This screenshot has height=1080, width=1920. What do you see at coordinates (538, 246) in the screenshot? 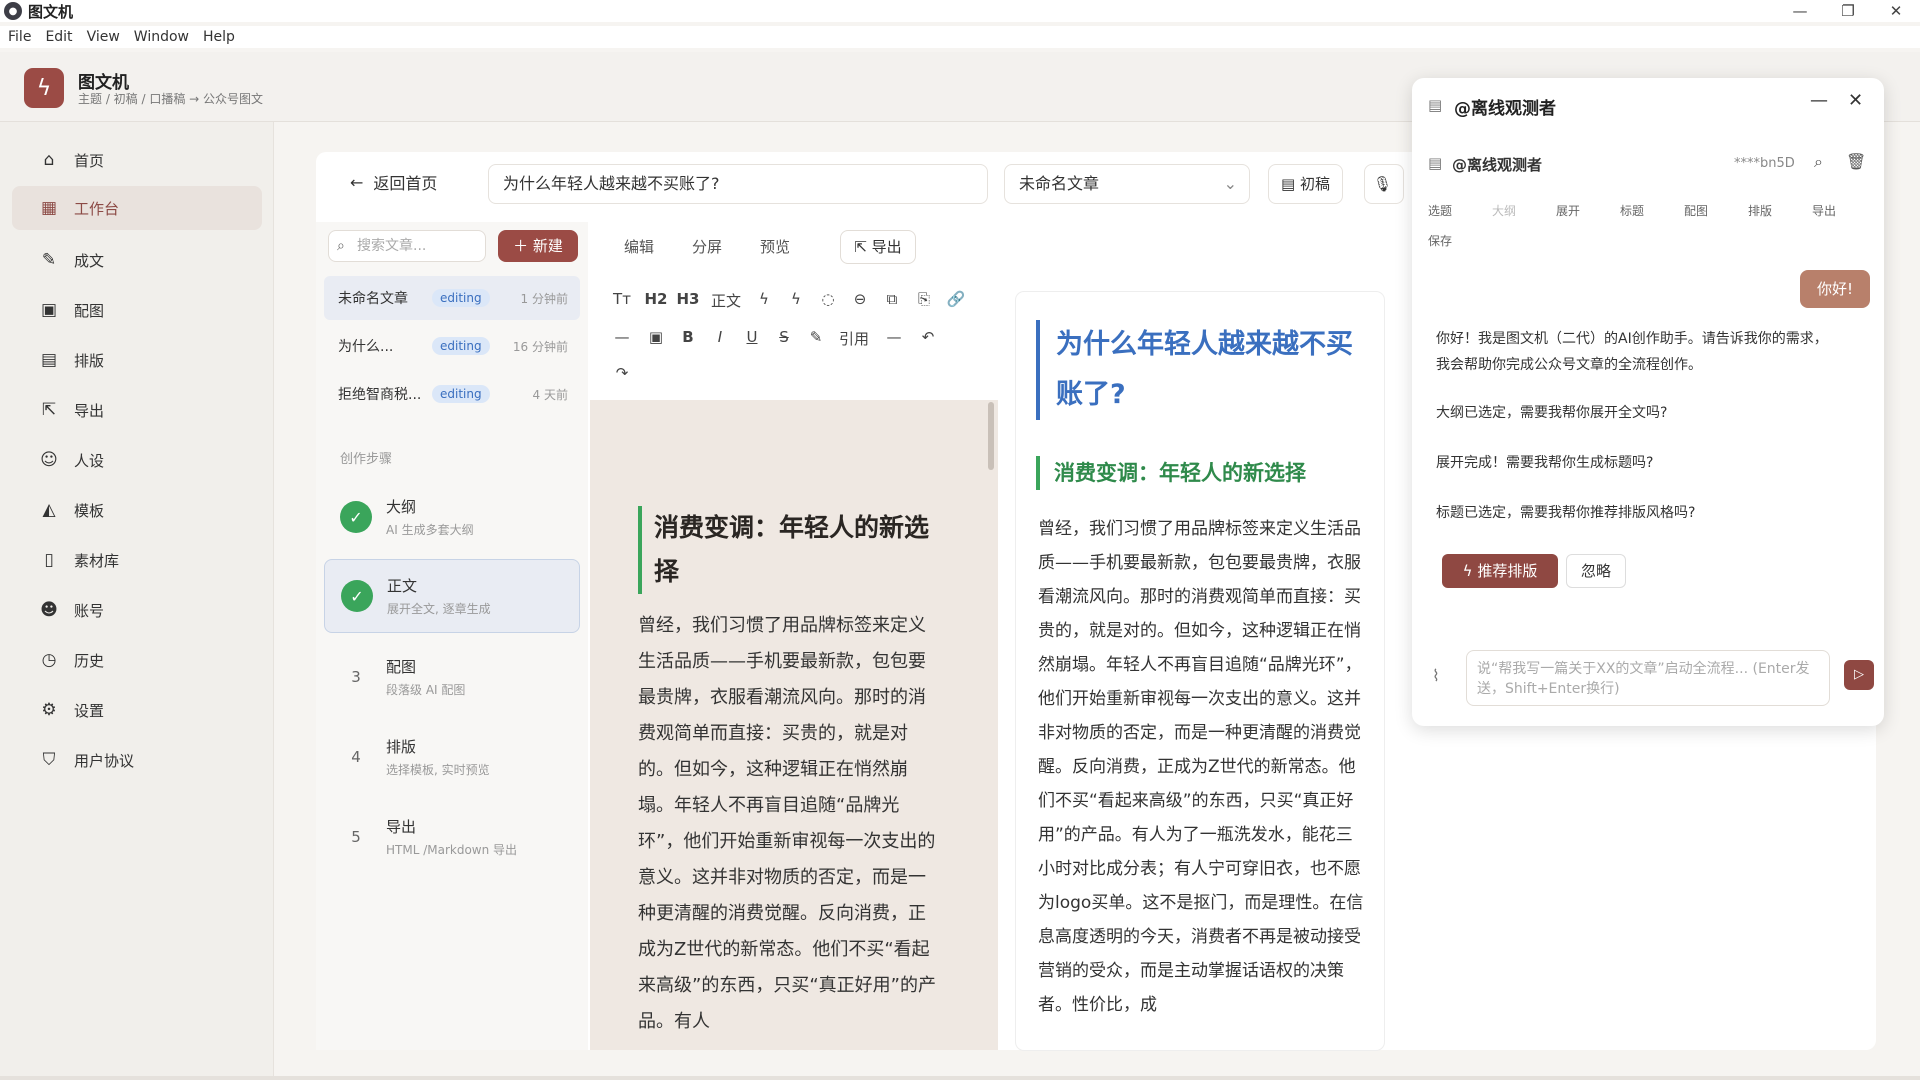
I see `new-article-button: ＋ 新建` at bounding box center [538, 246].